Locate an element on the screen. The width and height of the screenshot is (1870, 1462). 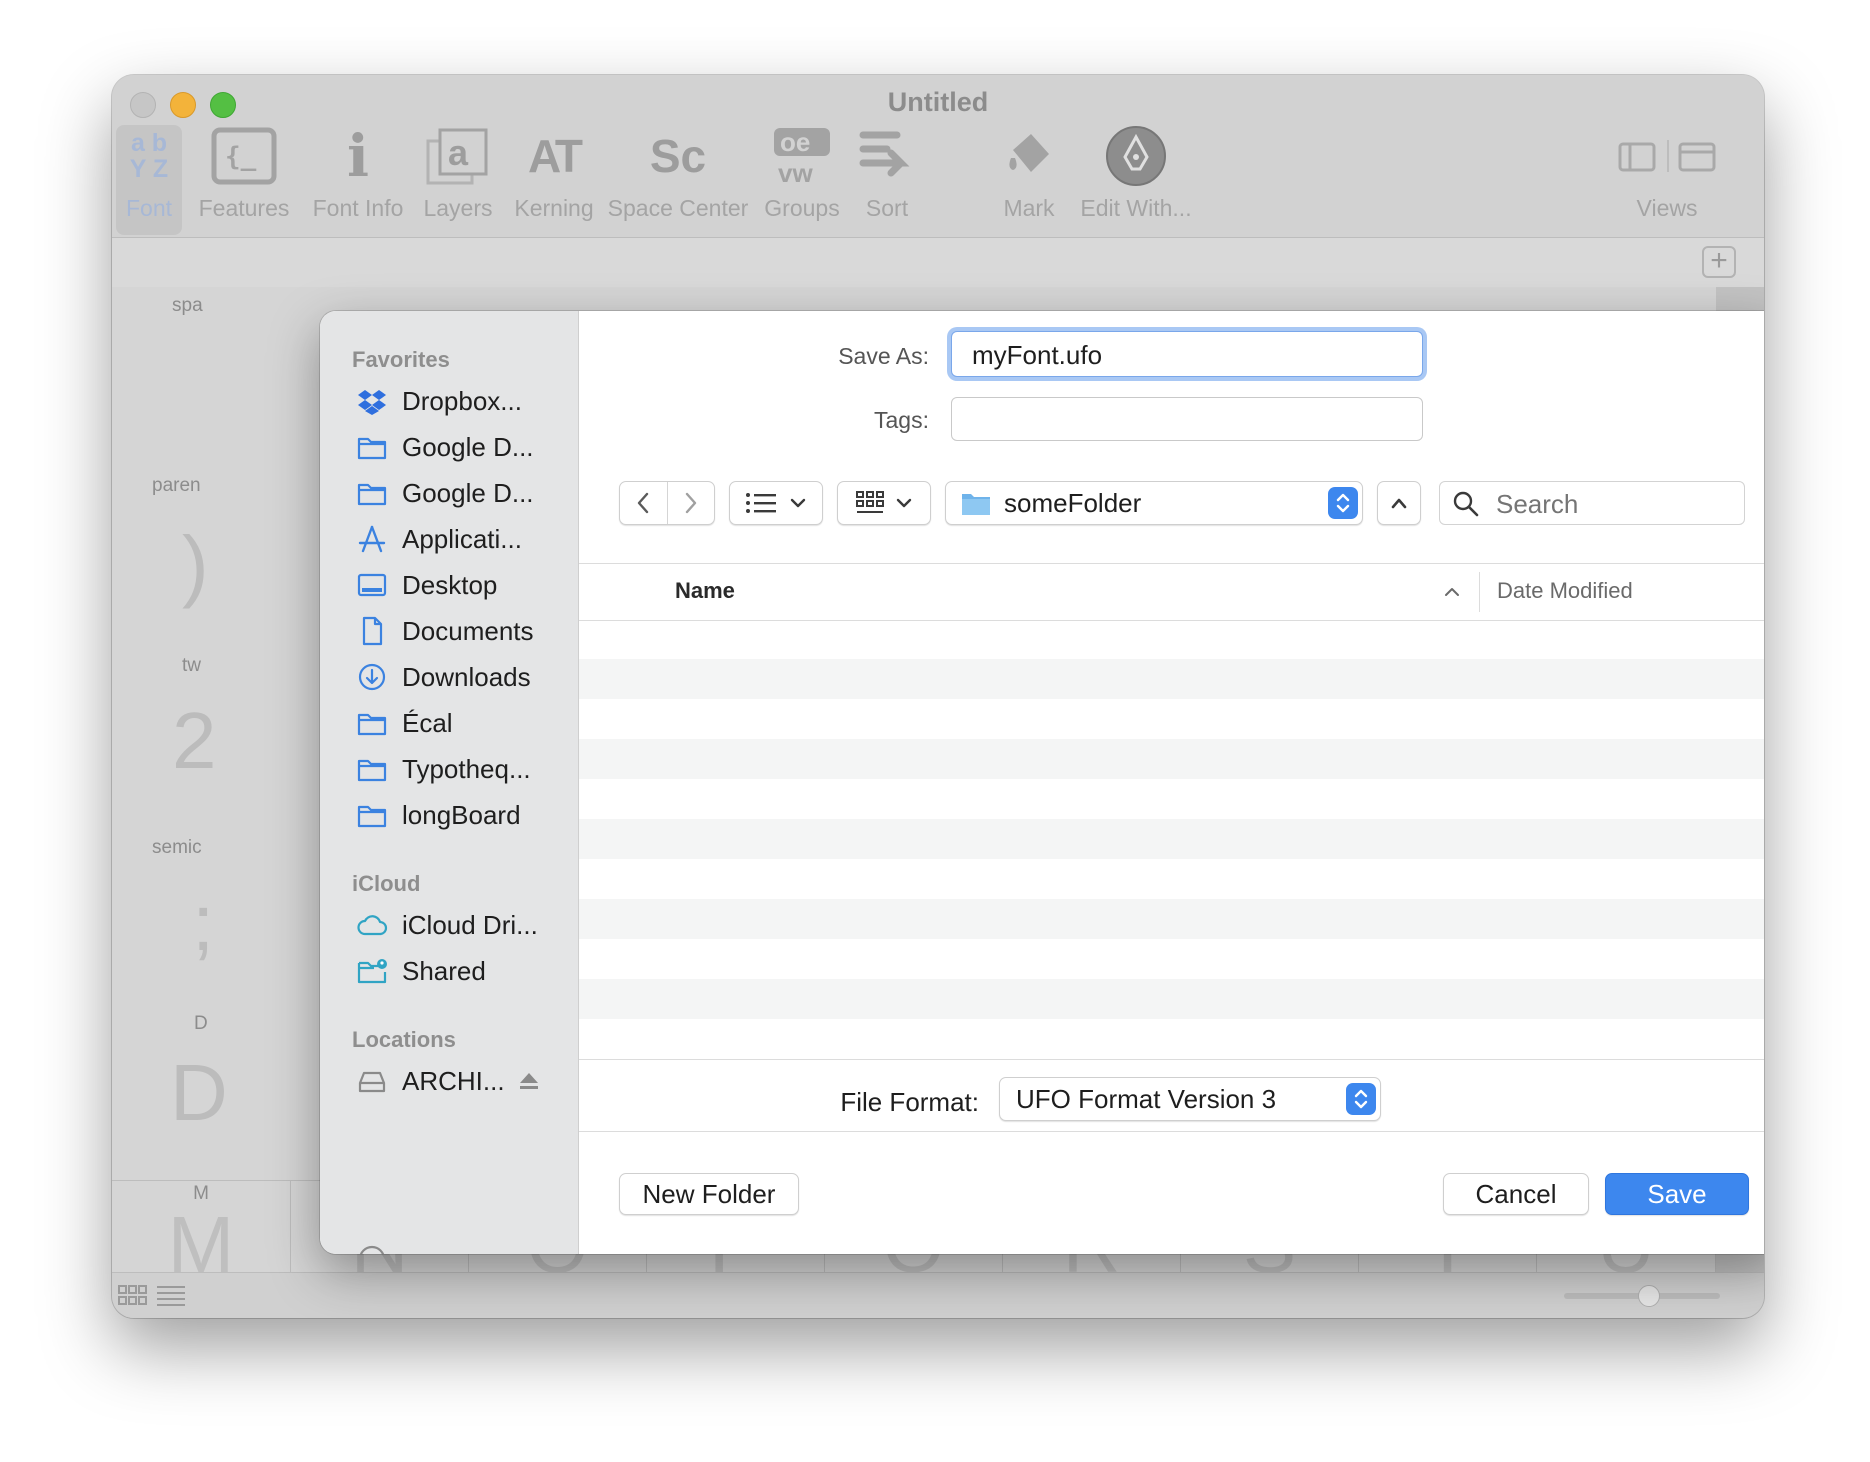
document-icon is located at coordinates (372, 631).